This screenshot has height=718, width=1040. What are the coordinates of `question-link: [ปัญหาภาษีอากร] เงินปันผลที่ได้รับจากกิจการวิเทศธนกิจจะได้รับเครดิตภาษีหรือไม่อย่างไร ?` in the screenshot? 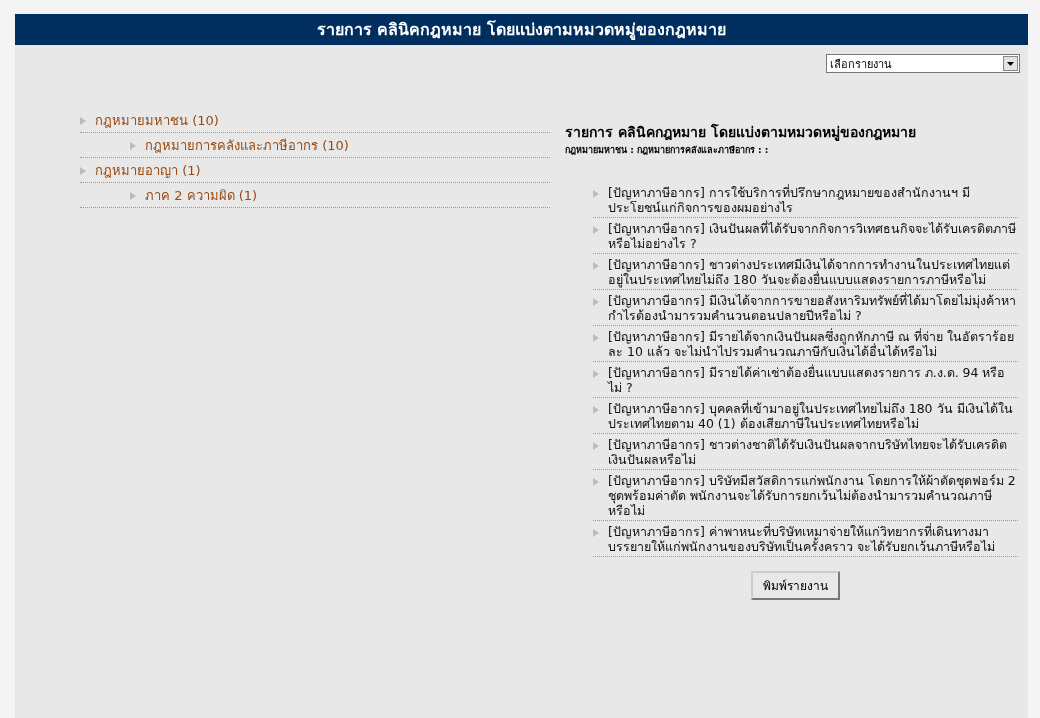 It's located at (813, 236).